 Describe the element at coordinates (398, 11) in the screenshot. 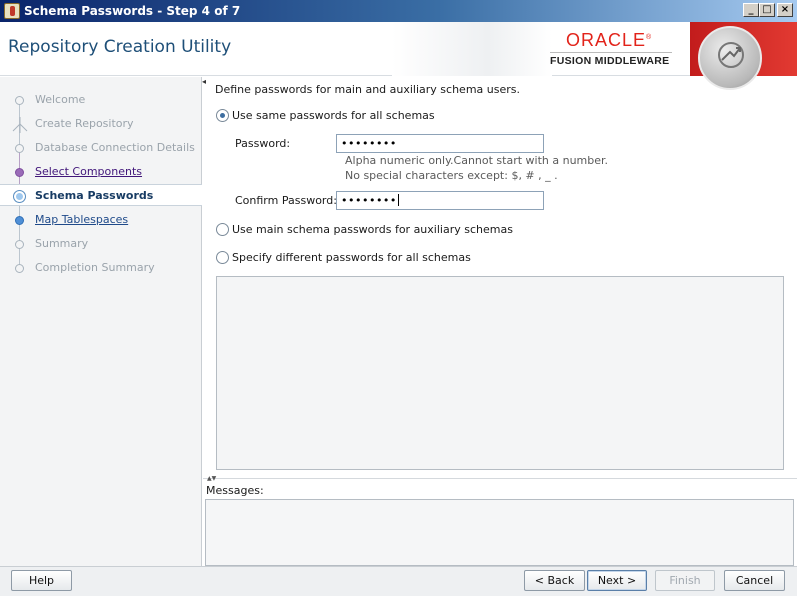

I see `window-title-bar: Schema Passwords - Step 4 of 7 _ □ ×` at that location.